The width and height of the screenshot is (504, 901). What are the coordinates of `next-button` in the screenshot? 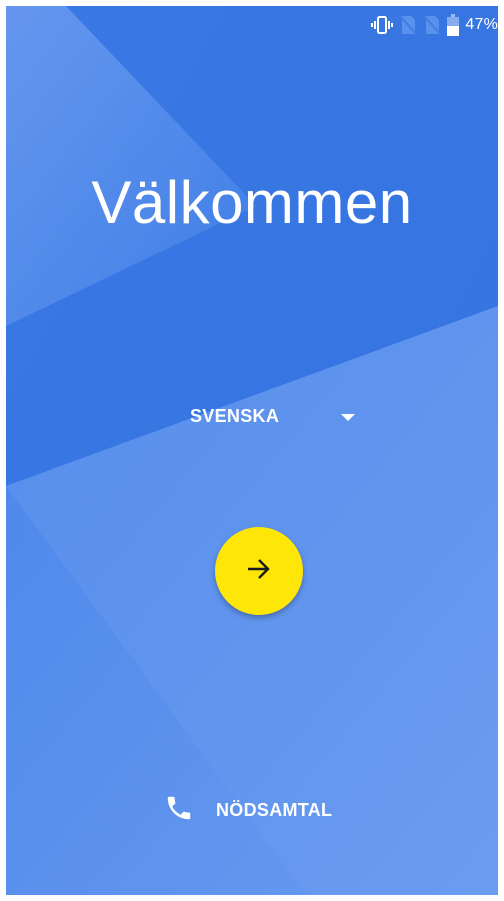 It's located at (259, 571).